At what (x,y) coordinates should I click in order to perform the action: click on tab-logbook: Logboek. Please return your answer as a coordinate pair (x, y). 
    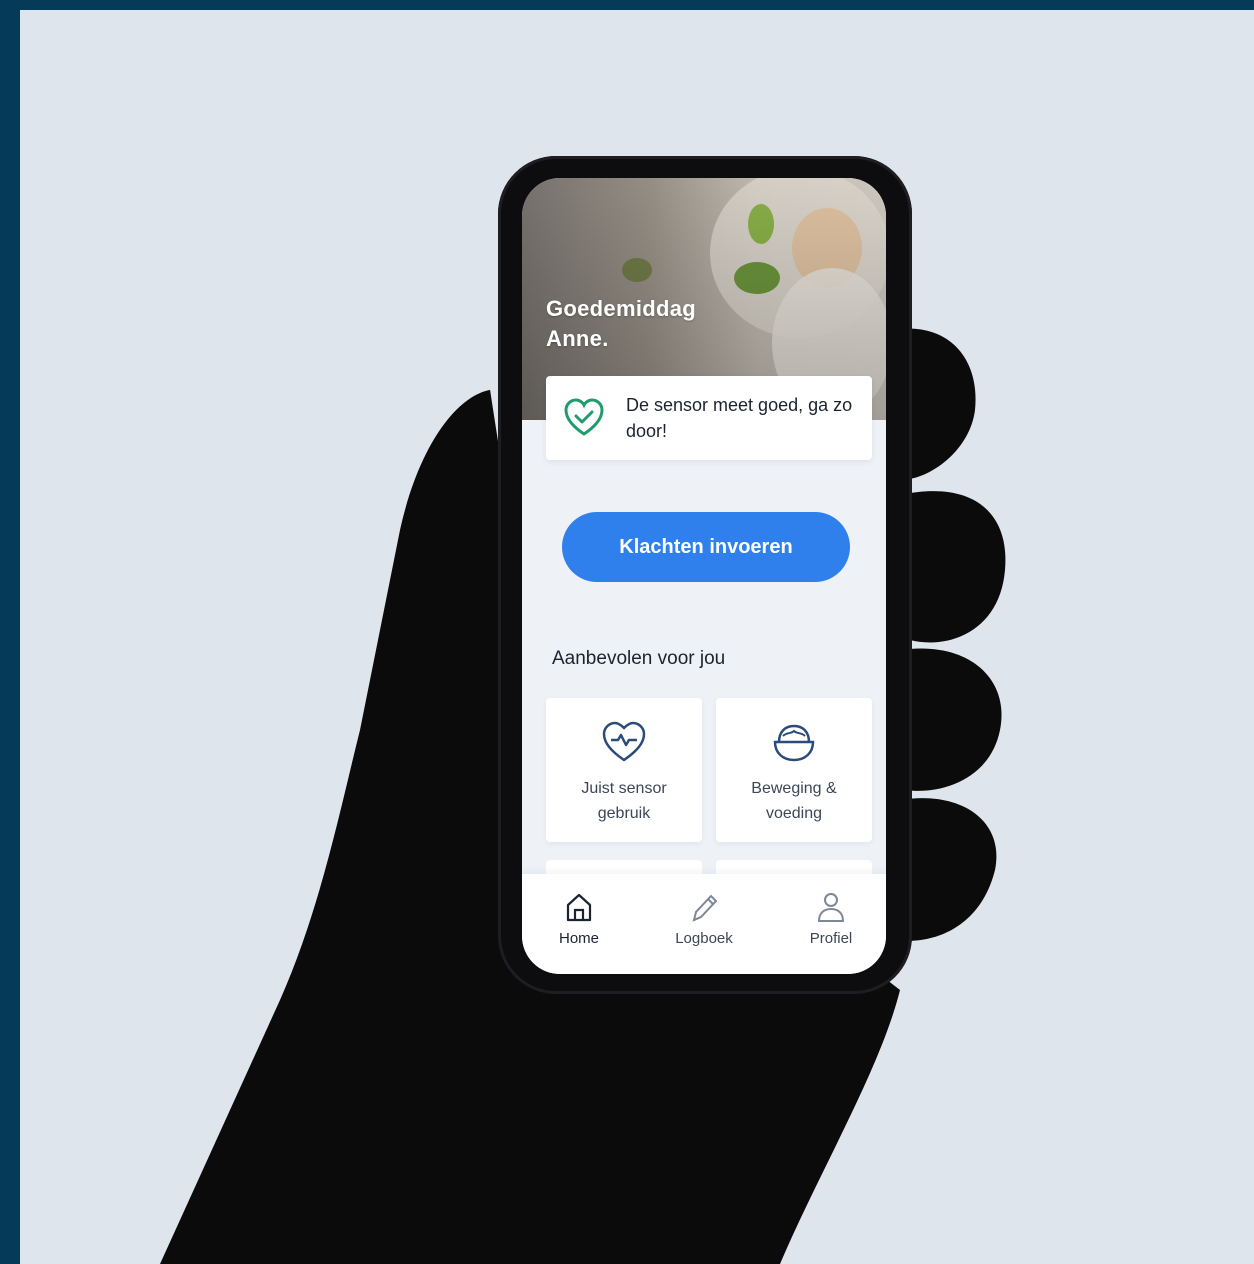
    Looking at the image, I should click on (704, 918).